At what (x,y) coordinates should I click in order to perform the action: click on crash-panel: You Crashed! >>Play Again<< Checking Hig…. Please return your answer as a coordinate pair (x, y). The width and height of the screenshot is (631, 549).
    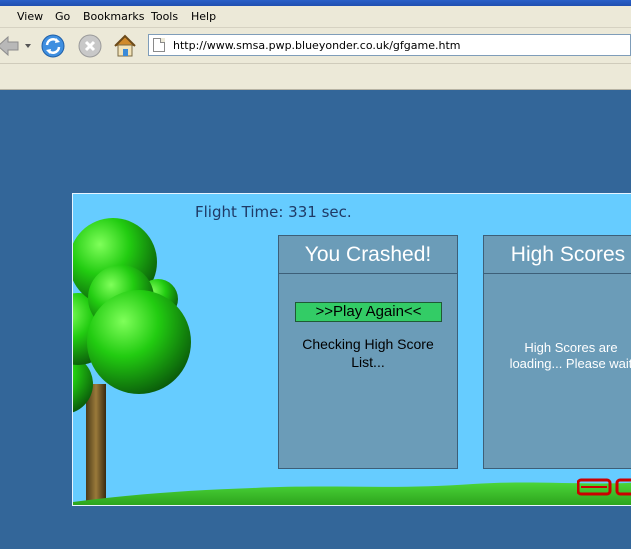
    Looking at the image, I should click on (368, 352).